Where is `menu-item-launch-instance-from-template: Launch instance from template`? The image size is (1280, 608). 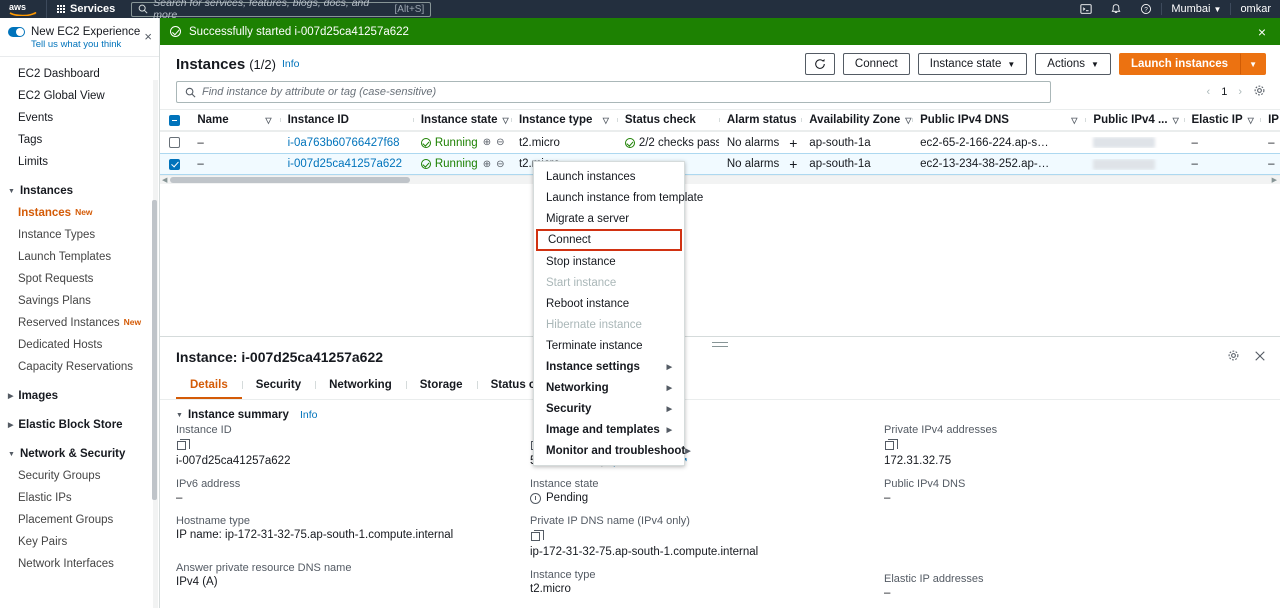 menu-item-launch-instance-from-template: Launch instance from template is located at coordinates (618, 197).